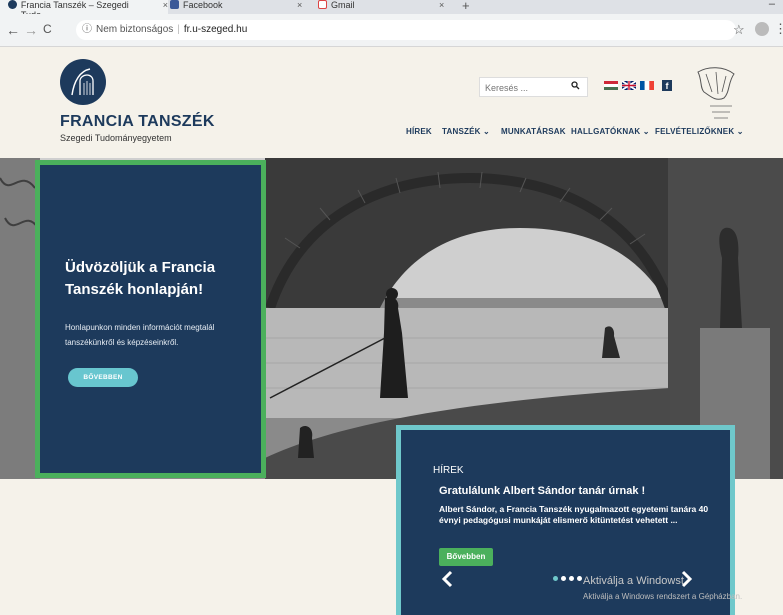 Image resolution: width=783 pixels, height=615 pixels. What do you see at coordinates (633, 581) in the screenshot?
I see `windows-activation-watermark: Aktiválja a Windowst` at bounding box center [633, 581].